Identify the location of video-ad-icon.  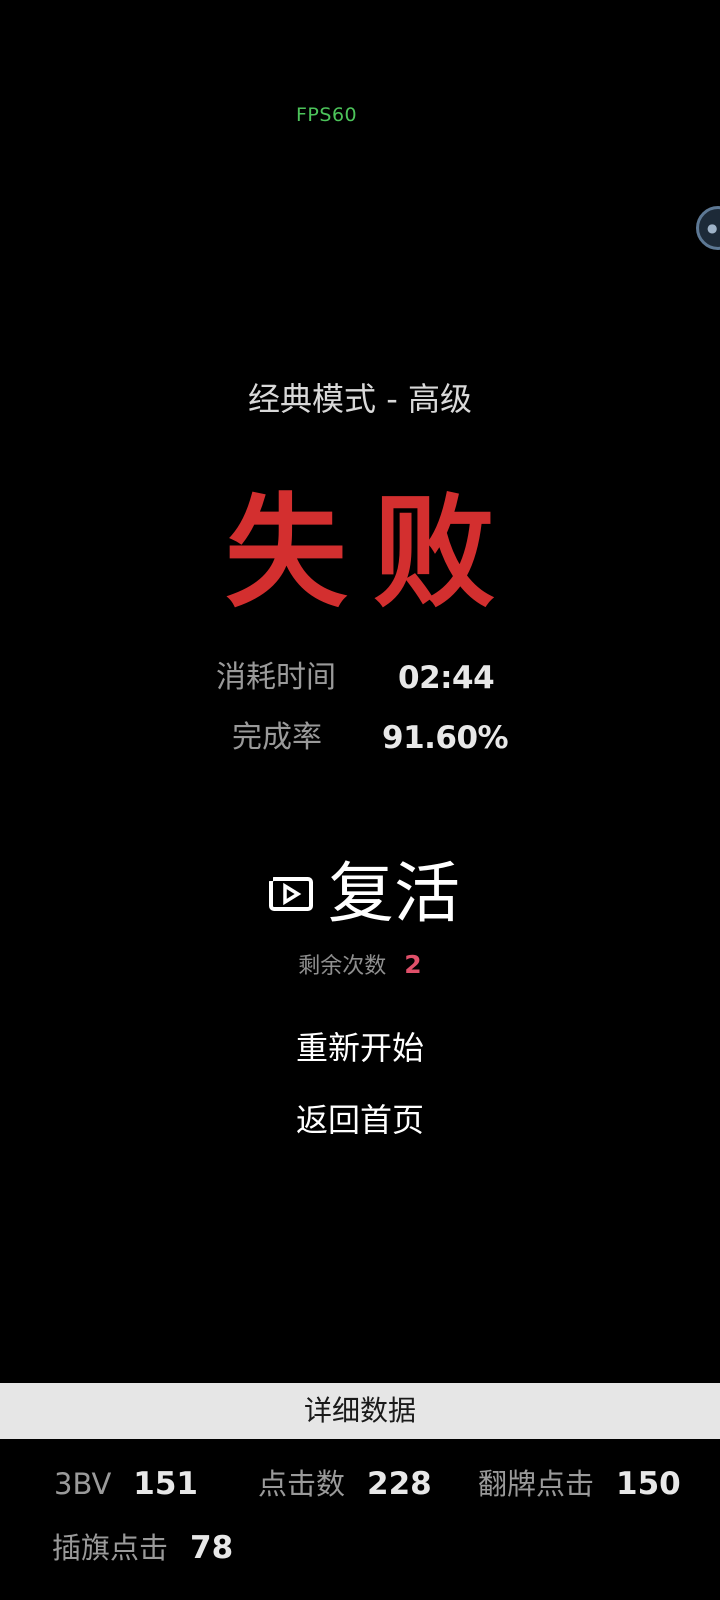
(291, 894).